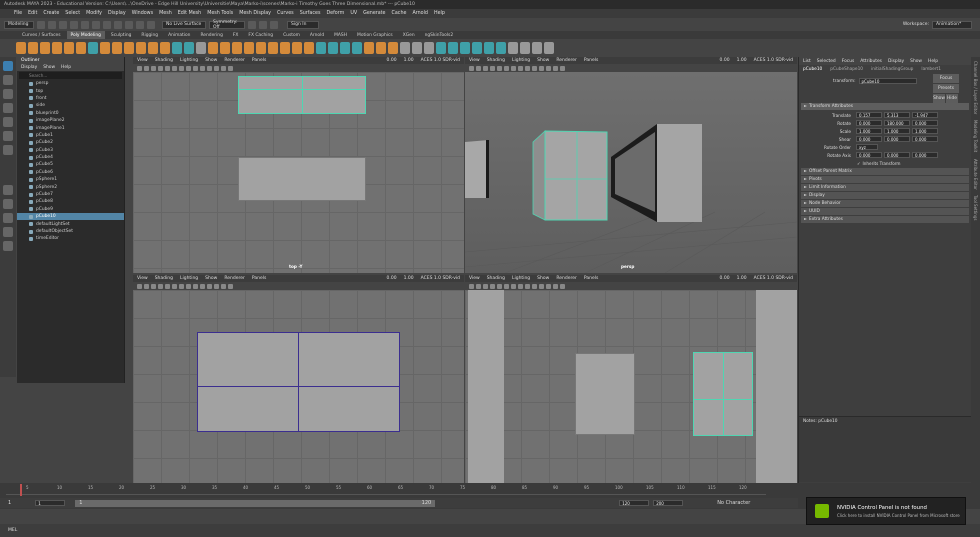 This screenshot has width=980, height=537. What do you see at coordinates (49, 67) in the screenshot?
I see `outliner-menu-item: Show` at bounding box center [49, 67].